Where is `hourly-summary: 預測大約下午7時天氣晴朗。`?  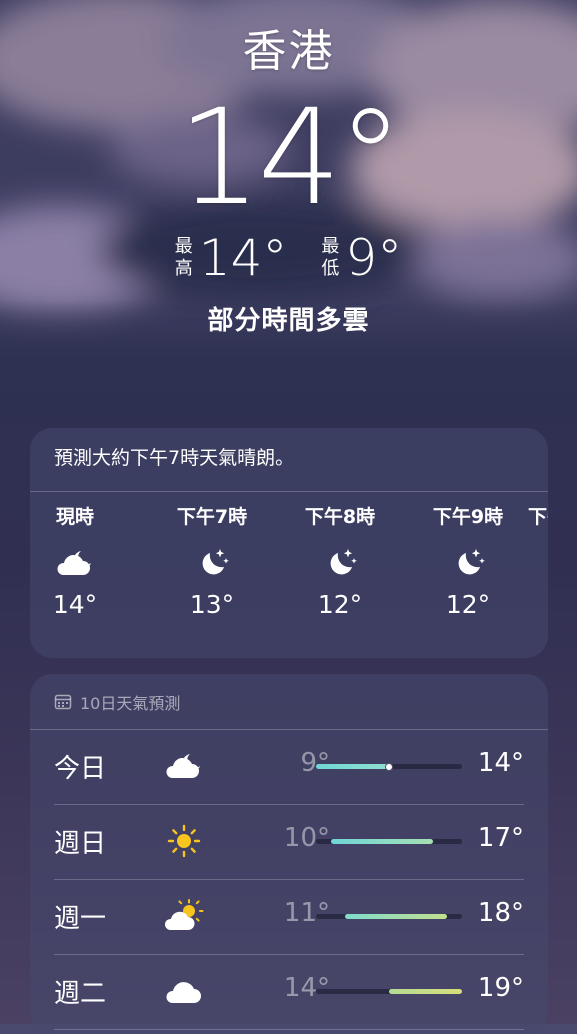
hourly-summary: 預測大約下午7時天氣晴朗。 is located at coordinates (289, 460).